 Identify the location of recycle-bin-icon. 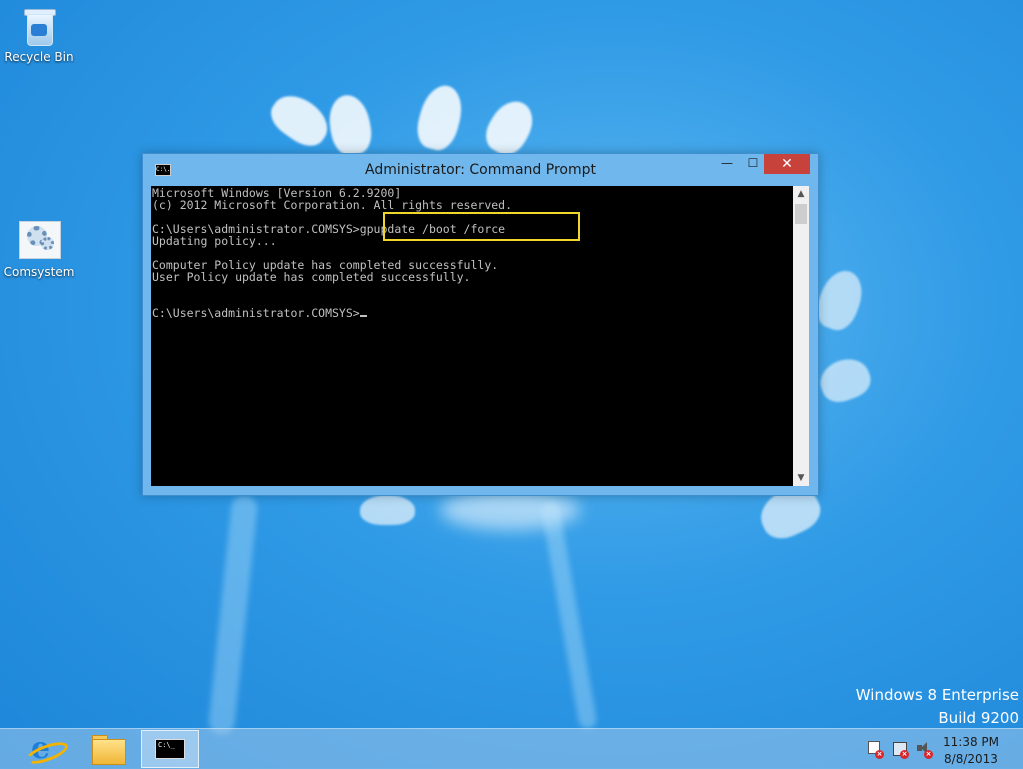
(39, 26).